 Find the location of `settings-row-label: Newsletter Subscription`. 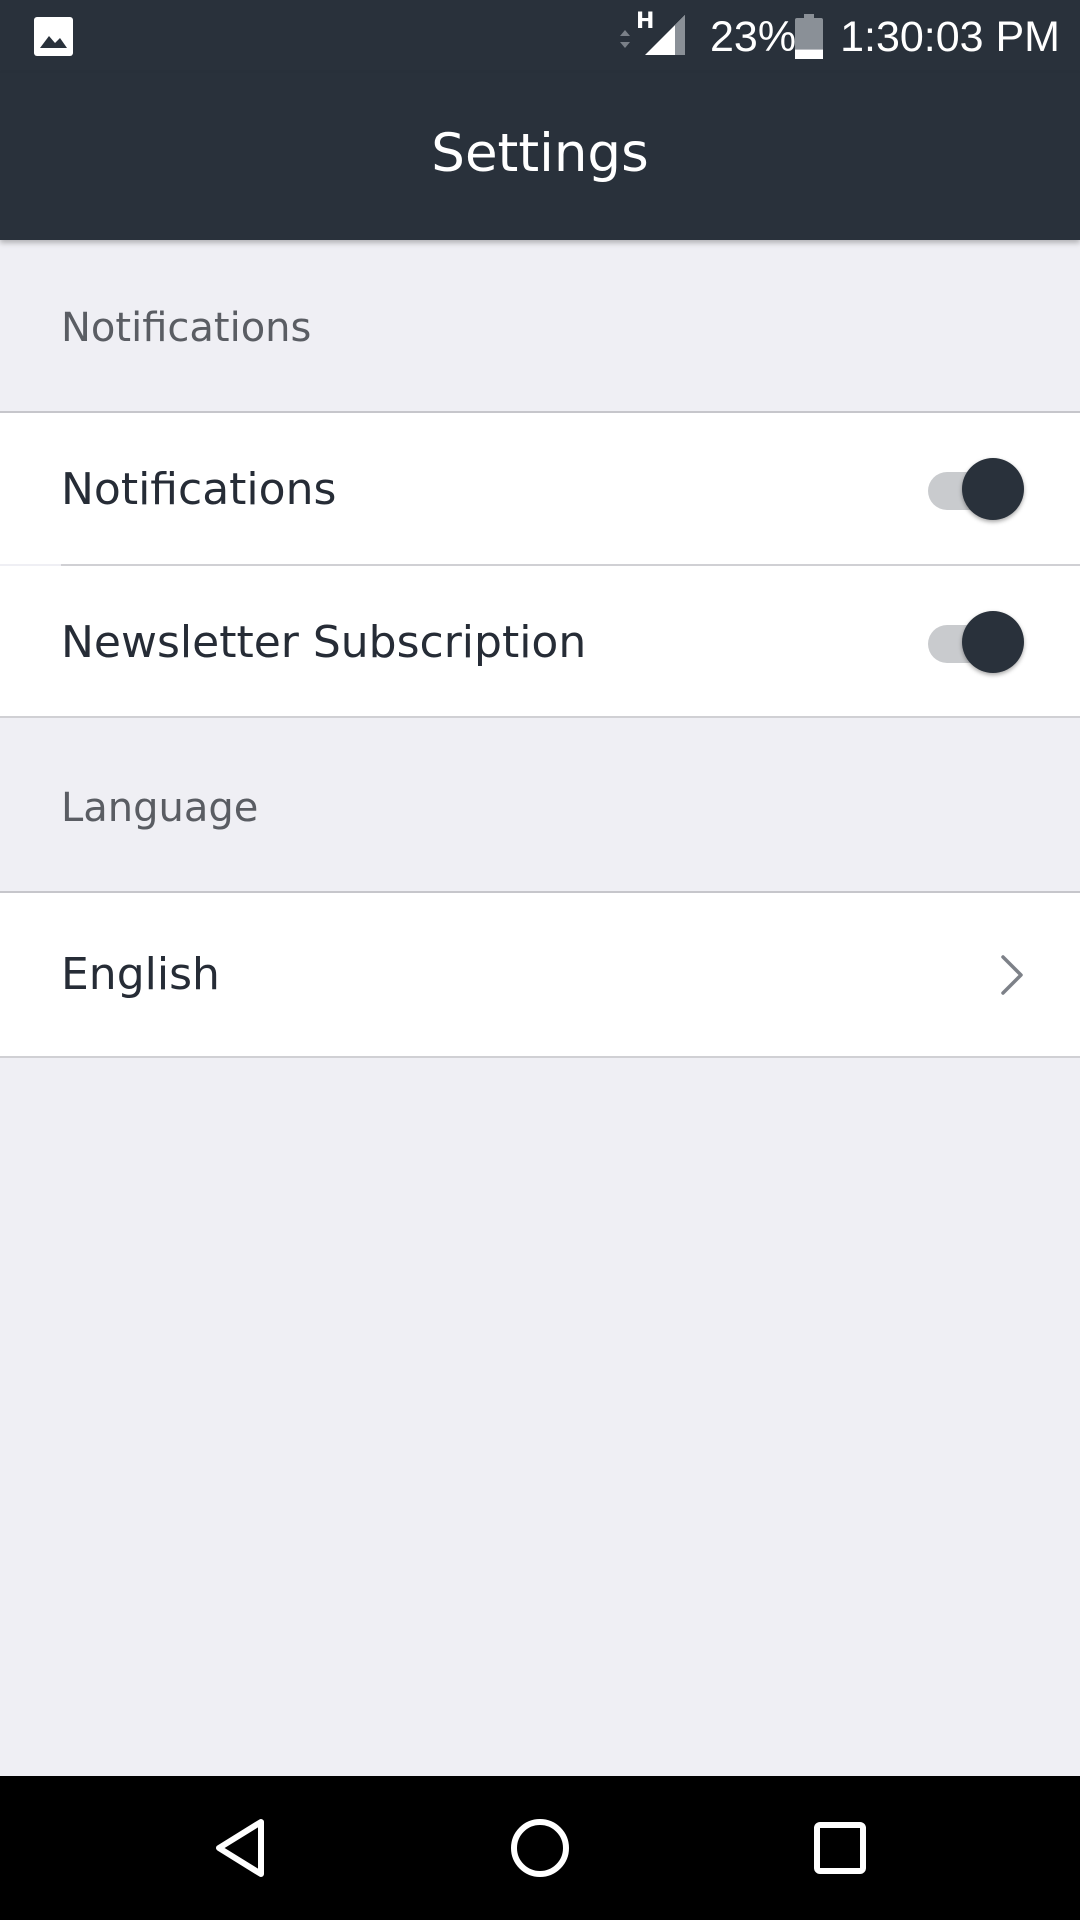

settings-row-label: Newsletter Subscription is located at coordinates (324, 642).